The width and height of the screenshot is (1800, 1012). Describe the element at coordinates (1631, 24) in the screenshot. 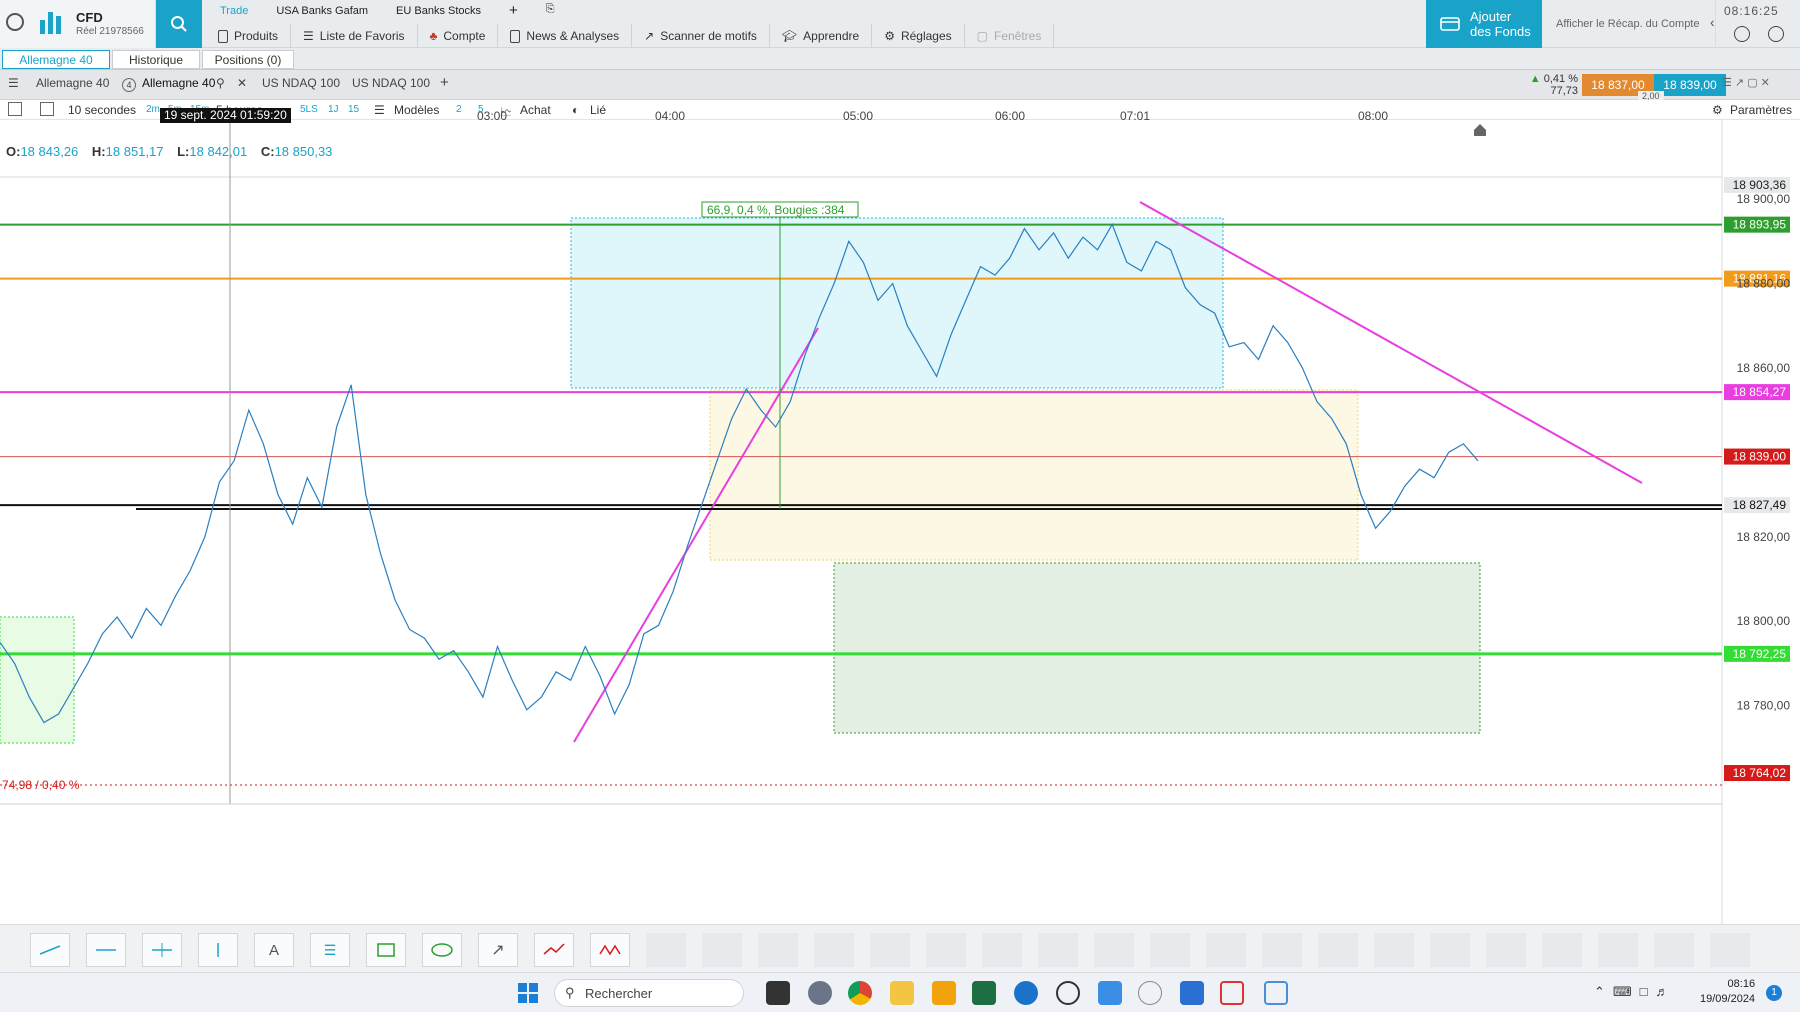

I see `account-recap-link: Afficher le Récap. du Compte` at that location.